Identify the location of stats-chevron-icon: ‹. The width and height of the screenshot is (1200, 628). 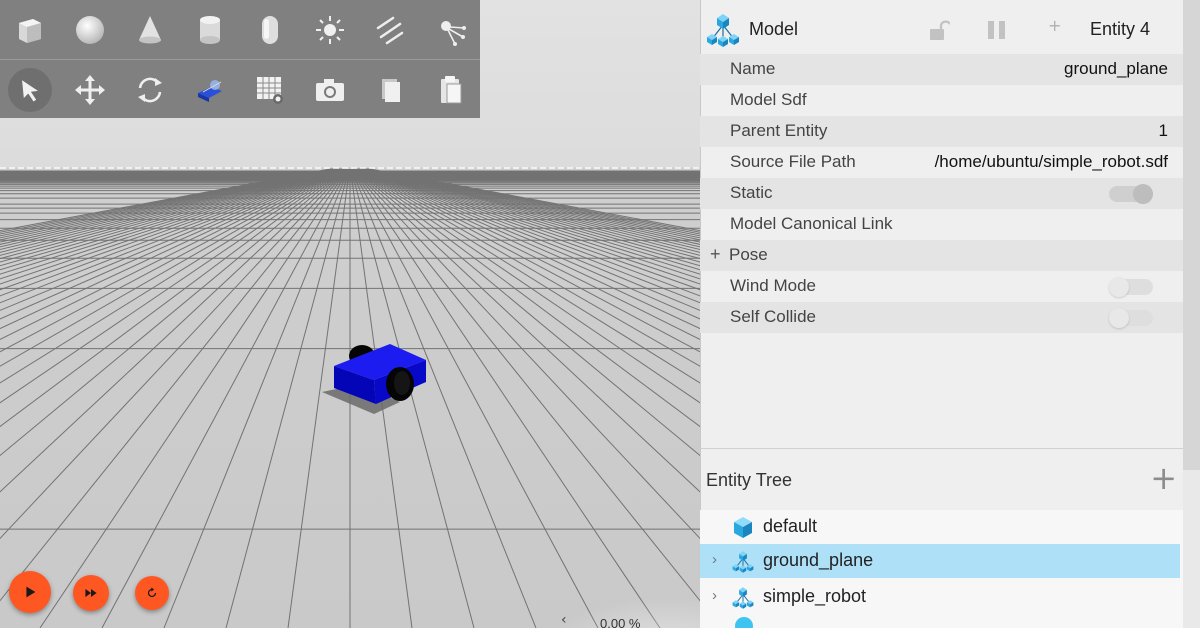
(564, 620).